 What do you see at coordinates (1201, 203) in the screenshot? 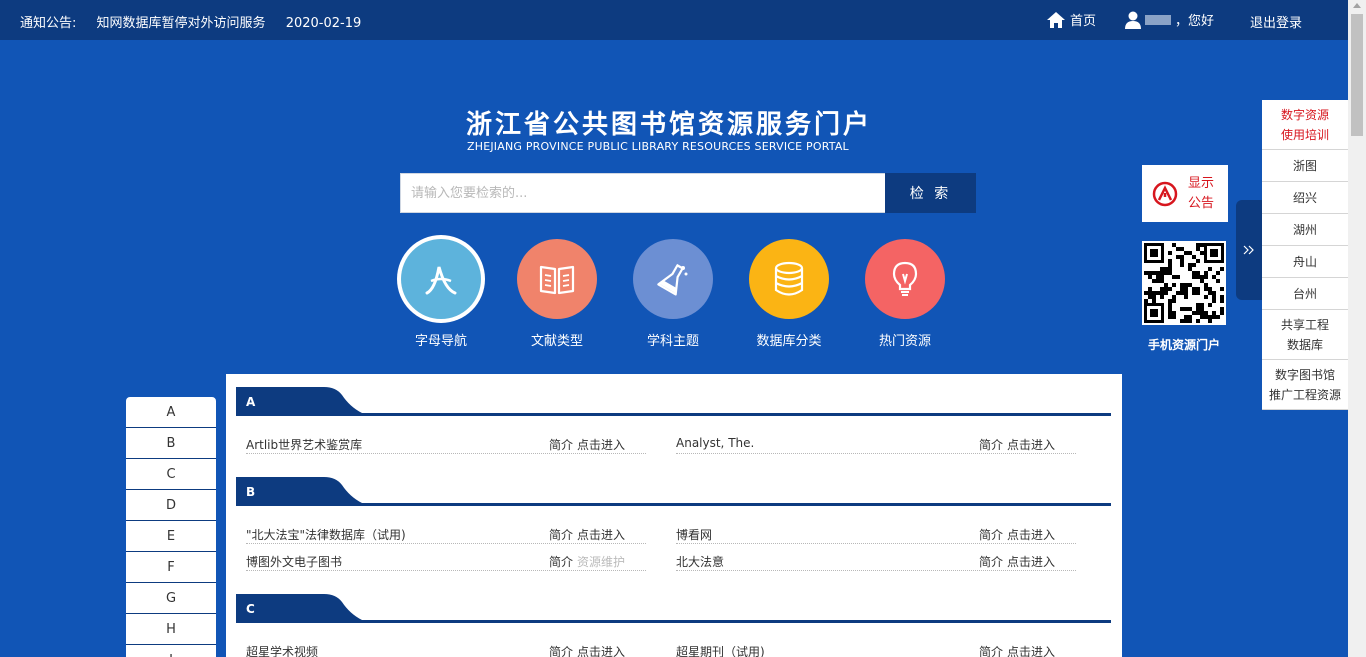
I see `notice-btn-line2: 公告` at bounding box center [1201, 203].